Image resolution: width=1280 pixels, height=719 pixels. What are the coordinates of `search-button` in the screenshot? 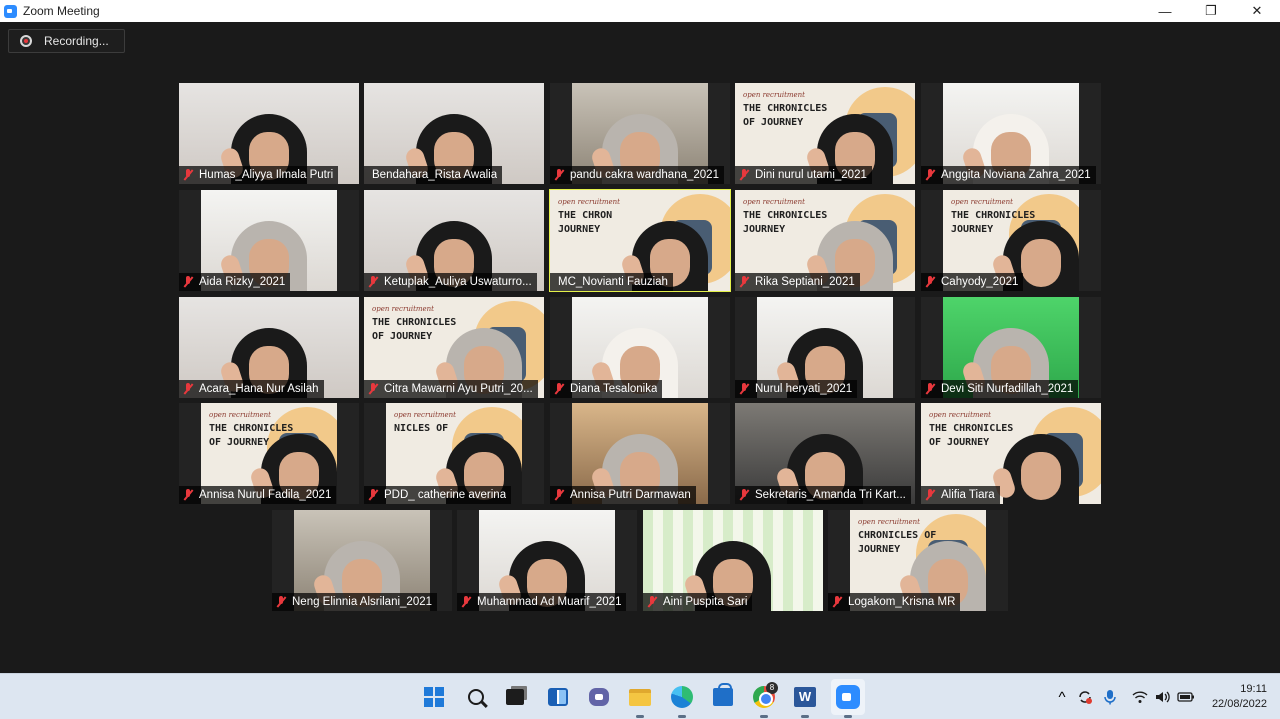 It's located at (476, 697).